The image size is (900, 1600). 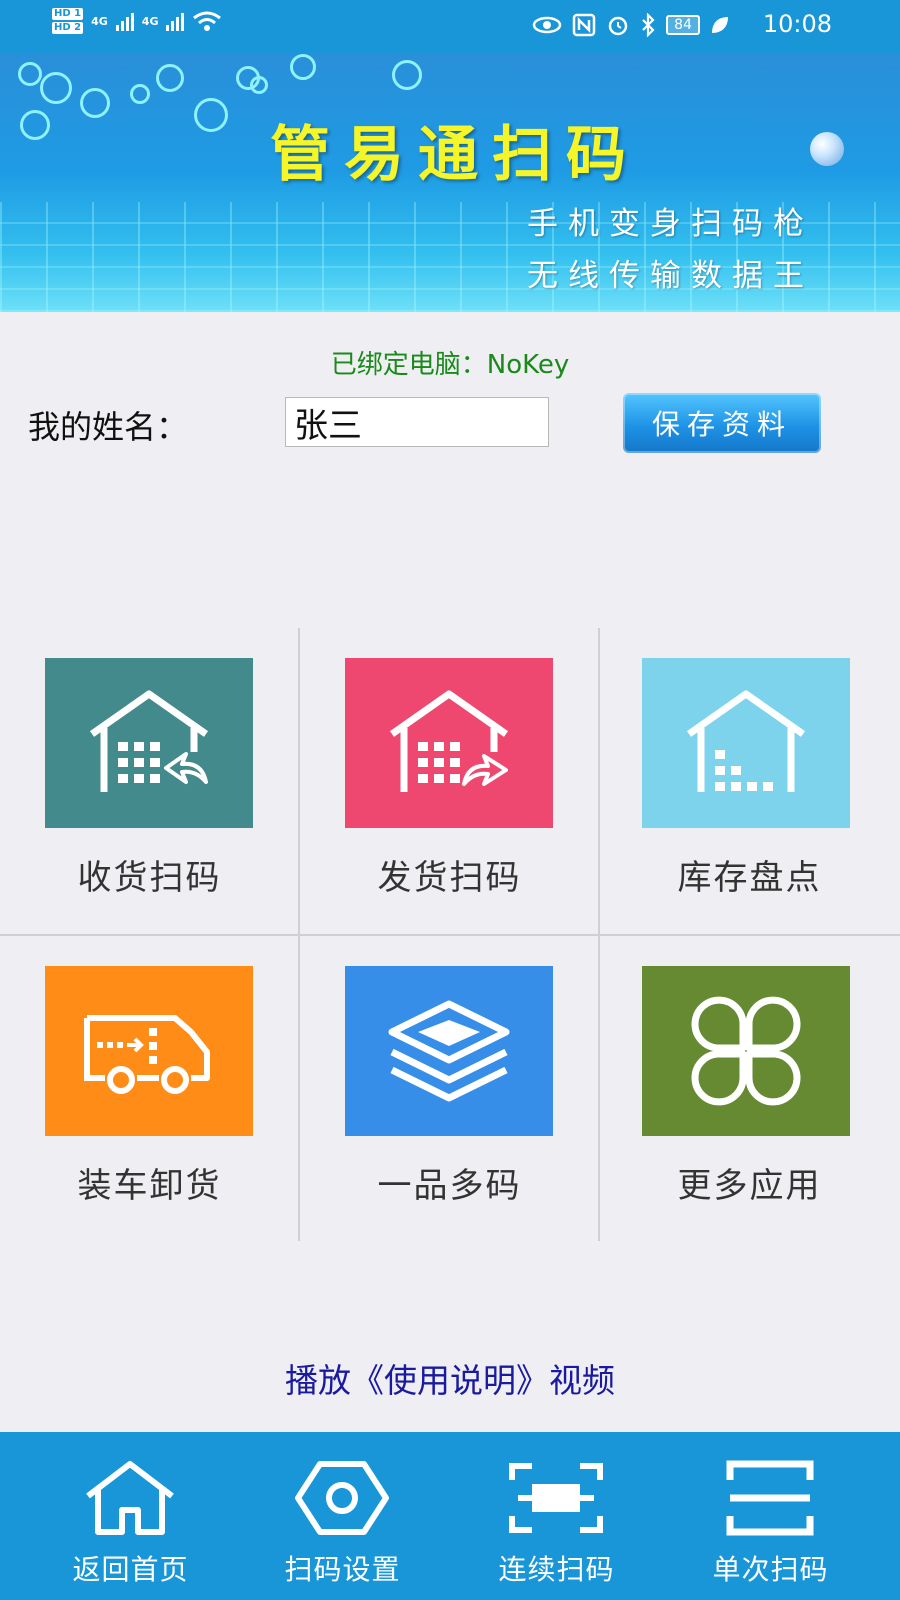 What do you see at coordinates (149, 1186) in the screenshot?
I see `app-label: 装车卸货` at bounding box center [149, 1186].